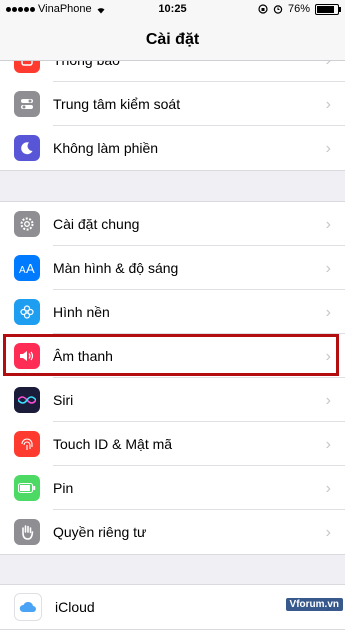 This screenshot has width=345, height=630. I want to click on battery-percent: 76%, so click(298, 9).